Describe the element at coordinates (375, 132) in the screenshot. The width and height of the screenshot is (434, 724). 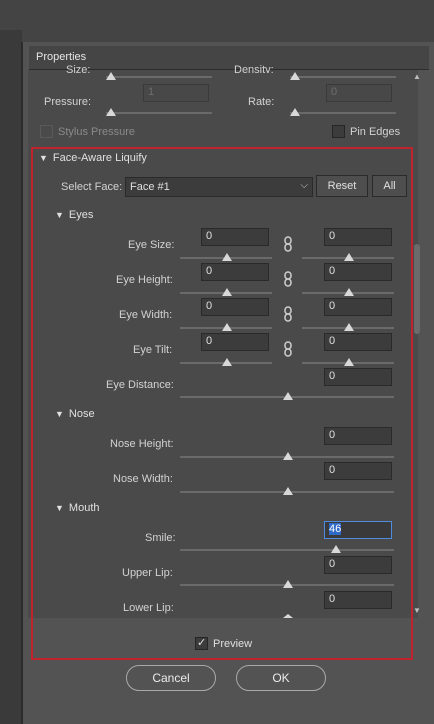
I see `pin-edges-label: Pin Edges` at that location.